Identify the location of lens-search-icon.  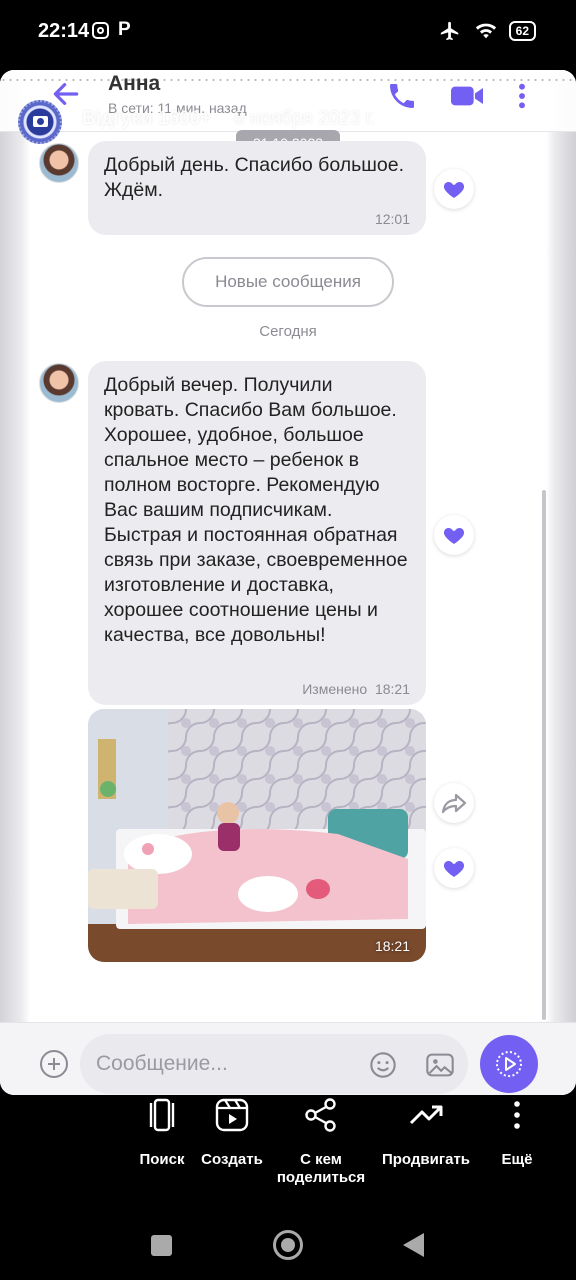
(162, 1115).